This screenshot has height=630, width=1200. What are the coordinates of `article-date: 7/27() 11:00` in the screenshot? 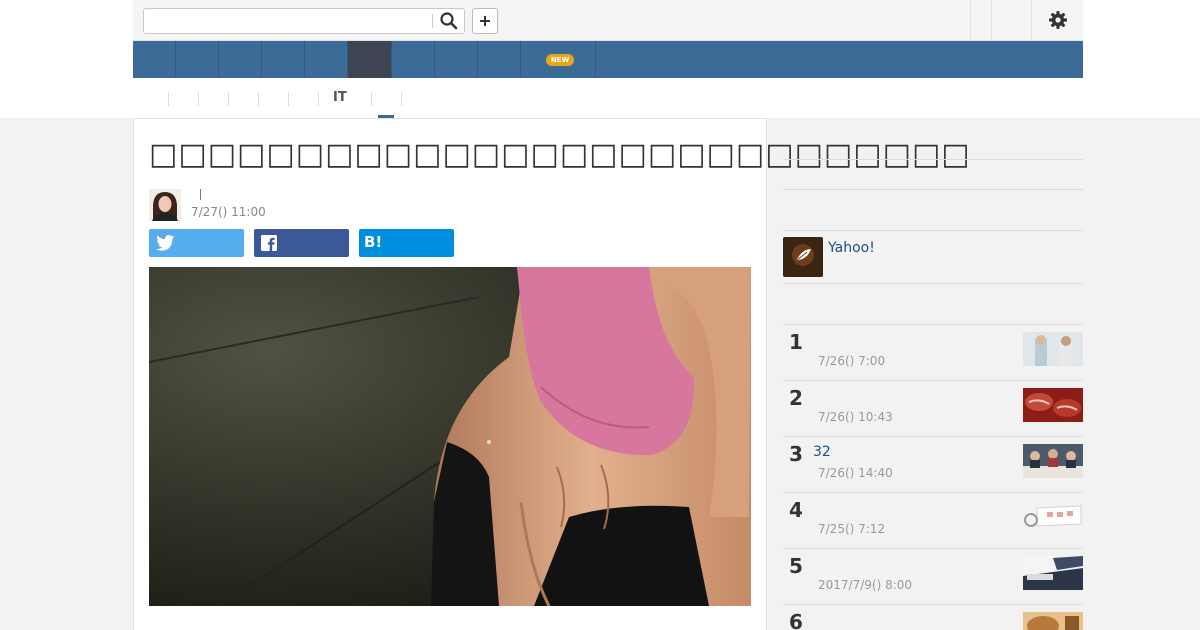 It's located at (228, 212).